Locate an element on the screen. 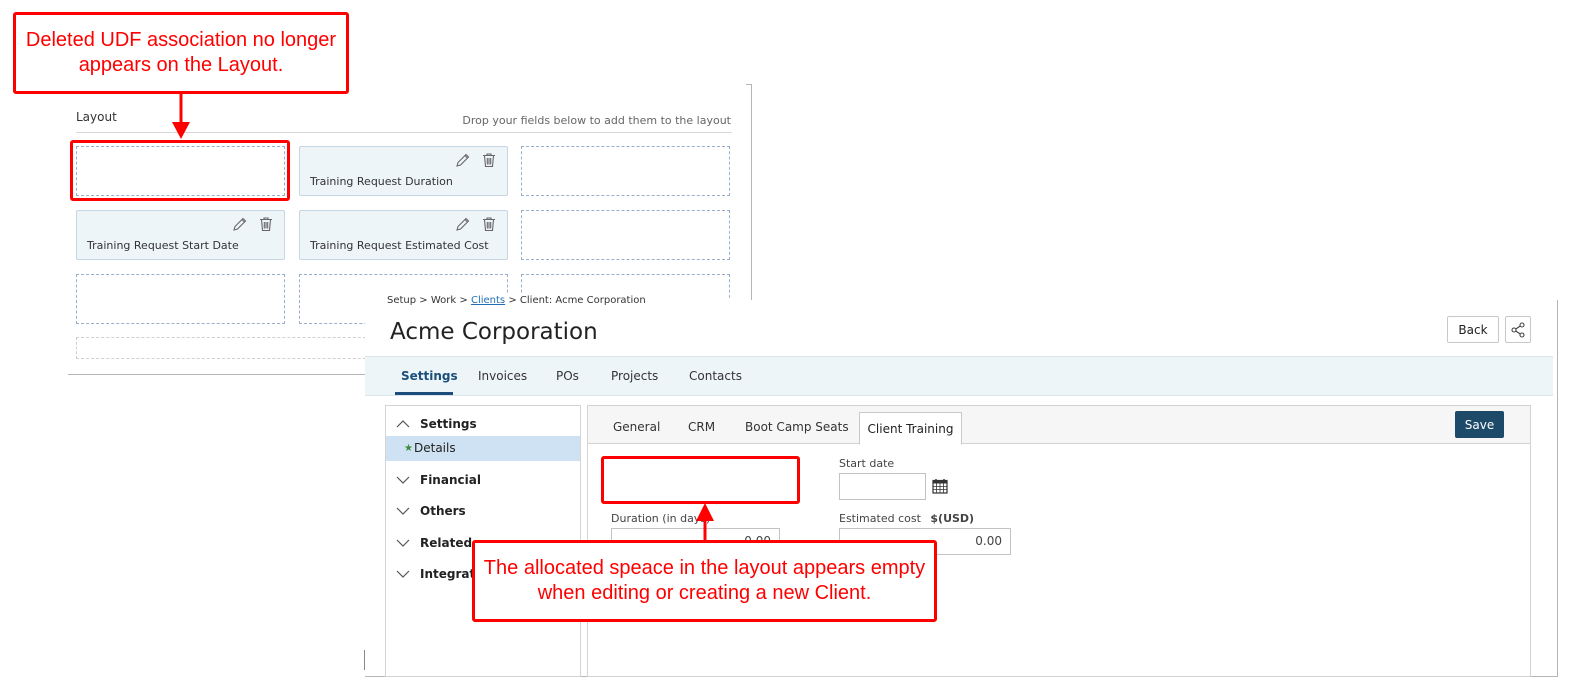  sidebar-section-others: Others is located at coordinates (431, 511).